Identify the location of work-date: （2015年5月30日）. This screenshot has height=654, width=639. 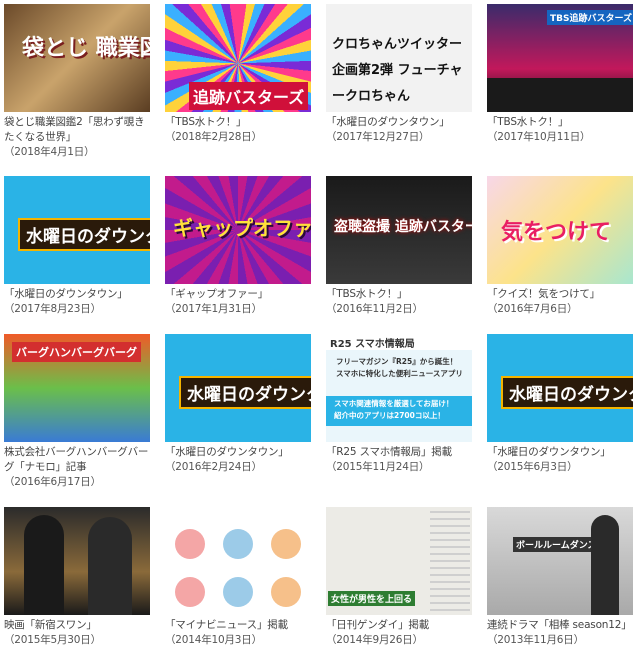
(52, 640).